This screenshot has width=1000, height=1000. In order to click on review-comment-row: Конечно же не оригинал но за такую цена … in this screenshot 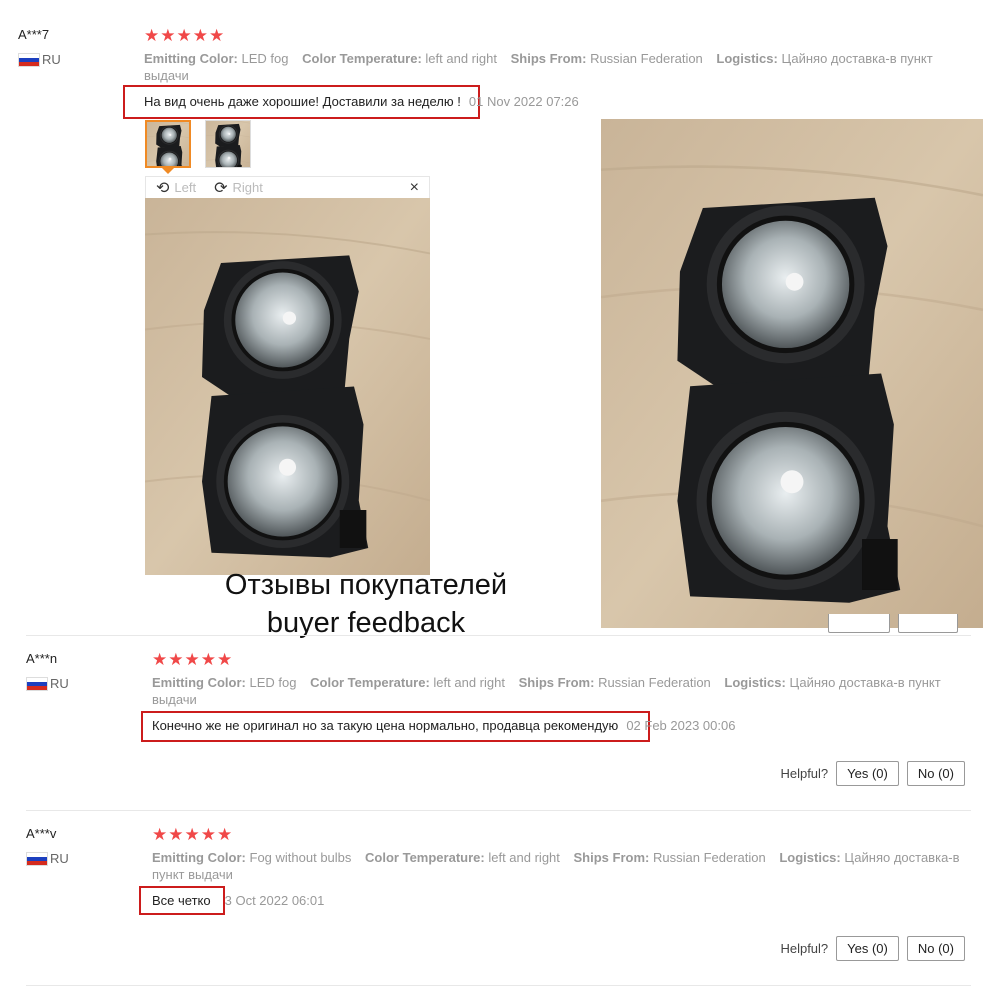, I will do `click(443, 725)`.